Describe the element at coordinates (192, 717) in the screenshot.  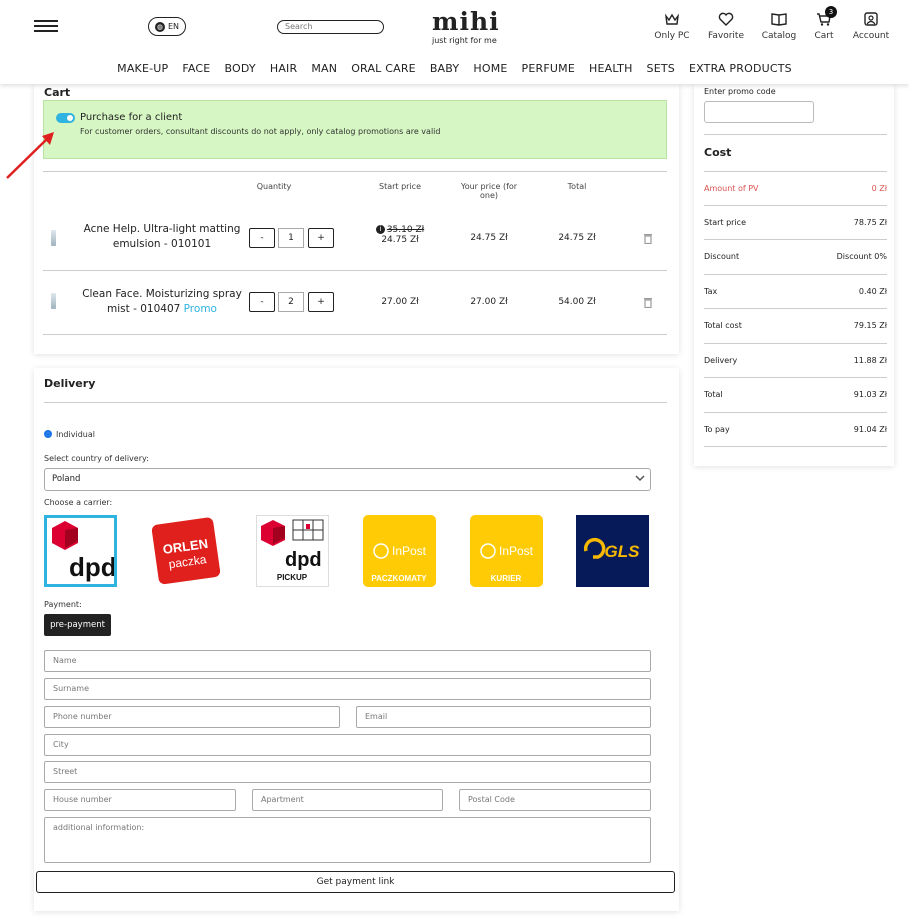
I see `phone-field: Phone number` at that location.